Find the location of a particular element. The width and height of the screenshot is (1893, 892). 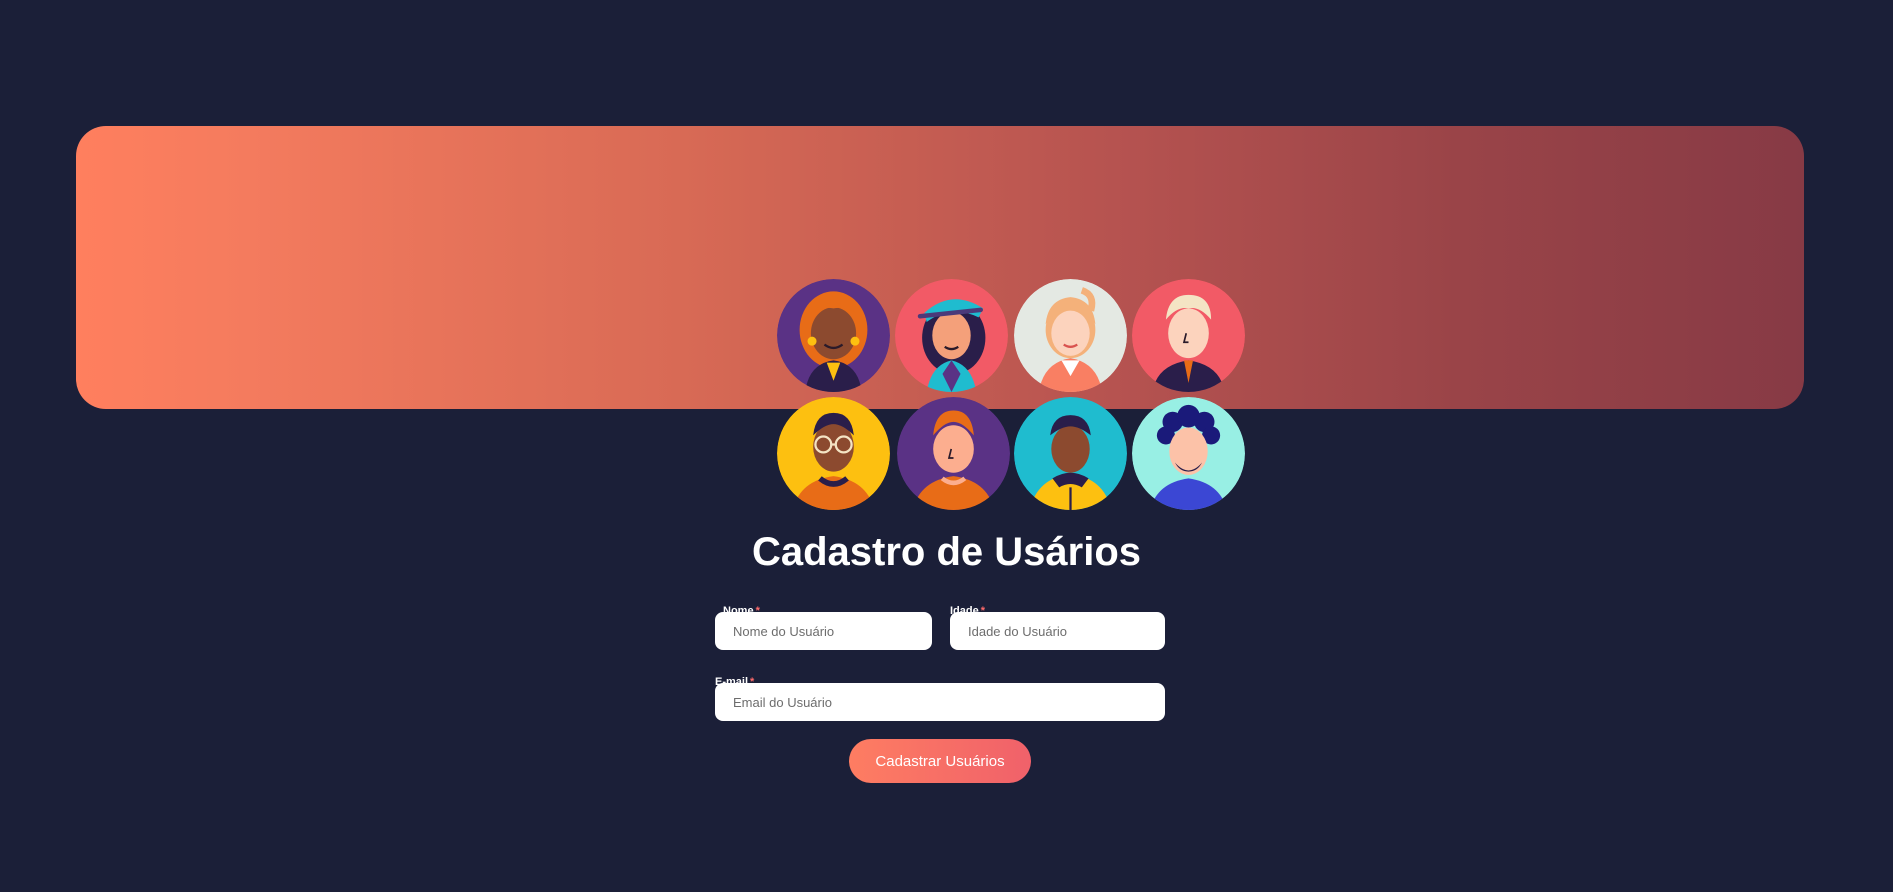

avatar-man-yellow-jacket is located at coordinates (1070, 453).